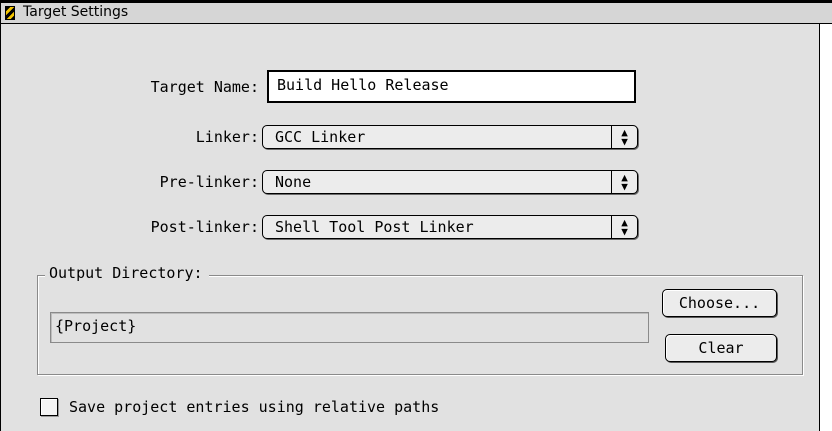 The width and height of the screenshot is (832, 431). I want to click on target-name-input: Build Hello Release, so click(451, 86).